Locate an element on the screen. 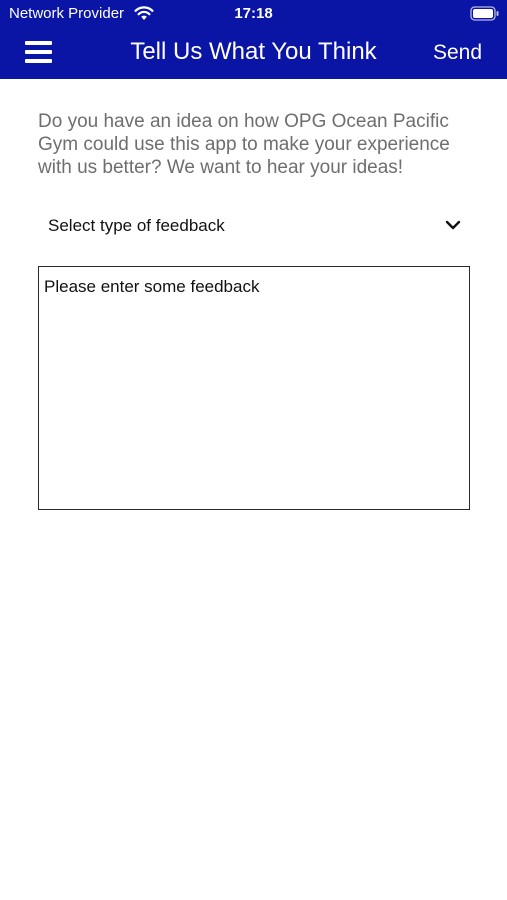 The image size is (507, 900). status-time: 17:18 is located at coordinates (253, 13).